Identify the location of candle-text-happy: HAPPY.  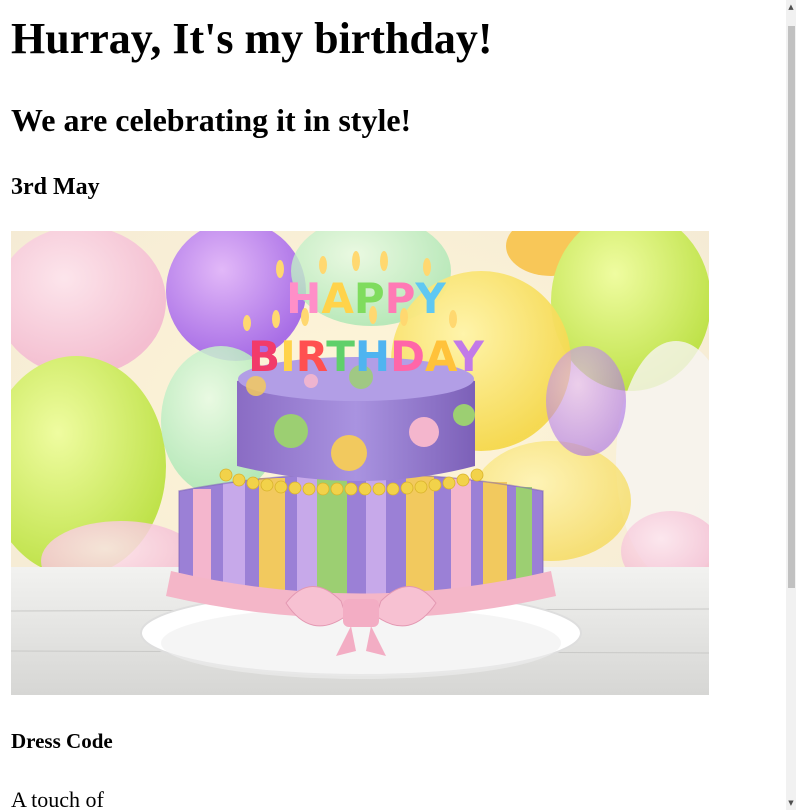
(366, 298).